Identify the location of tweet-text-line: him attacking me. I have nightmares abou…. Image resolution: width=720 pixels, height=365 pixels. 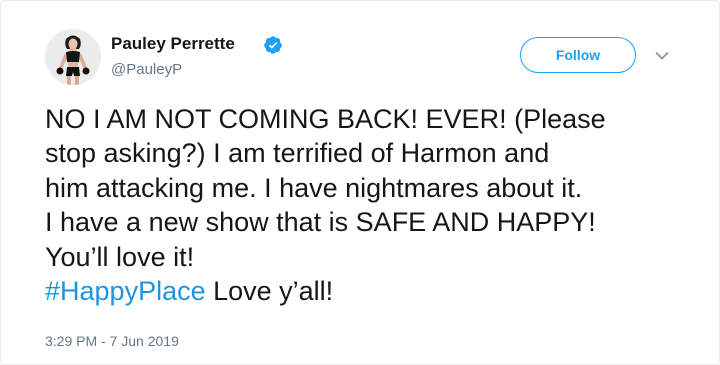
(314, 187).